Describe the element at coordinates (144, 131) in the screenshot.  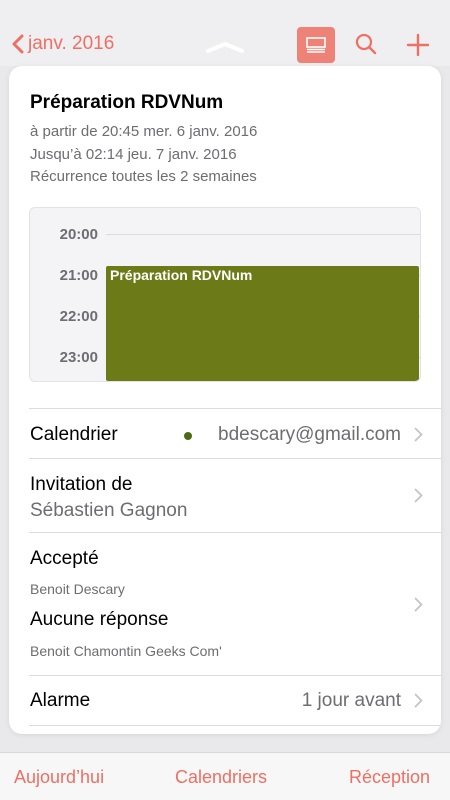
I see `event-start: à partir de 20:45 mer. 6 janv. 2016` at that location.